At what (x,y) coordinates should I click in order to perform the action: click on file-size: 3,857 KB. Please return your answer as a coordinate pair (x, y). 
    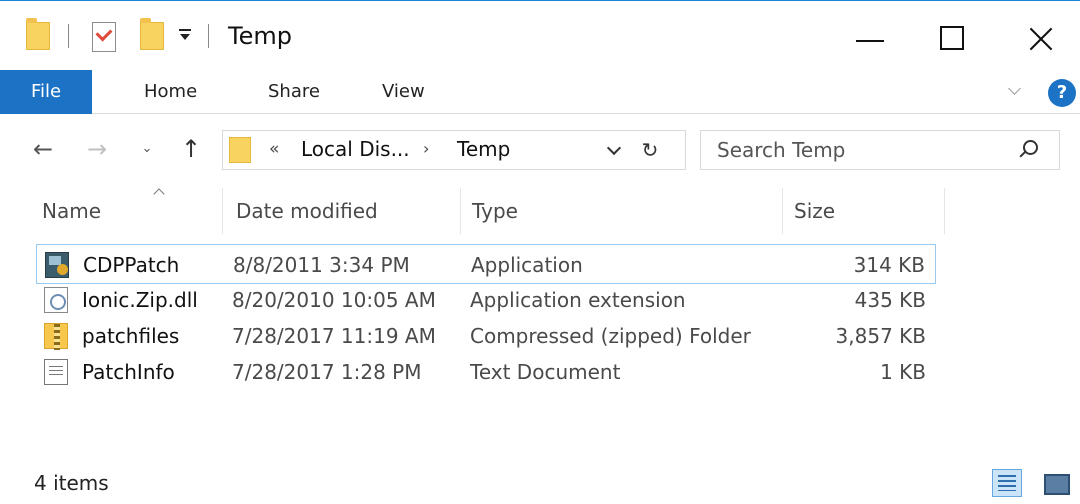
    Looking at the image, I should click on (880, 336).